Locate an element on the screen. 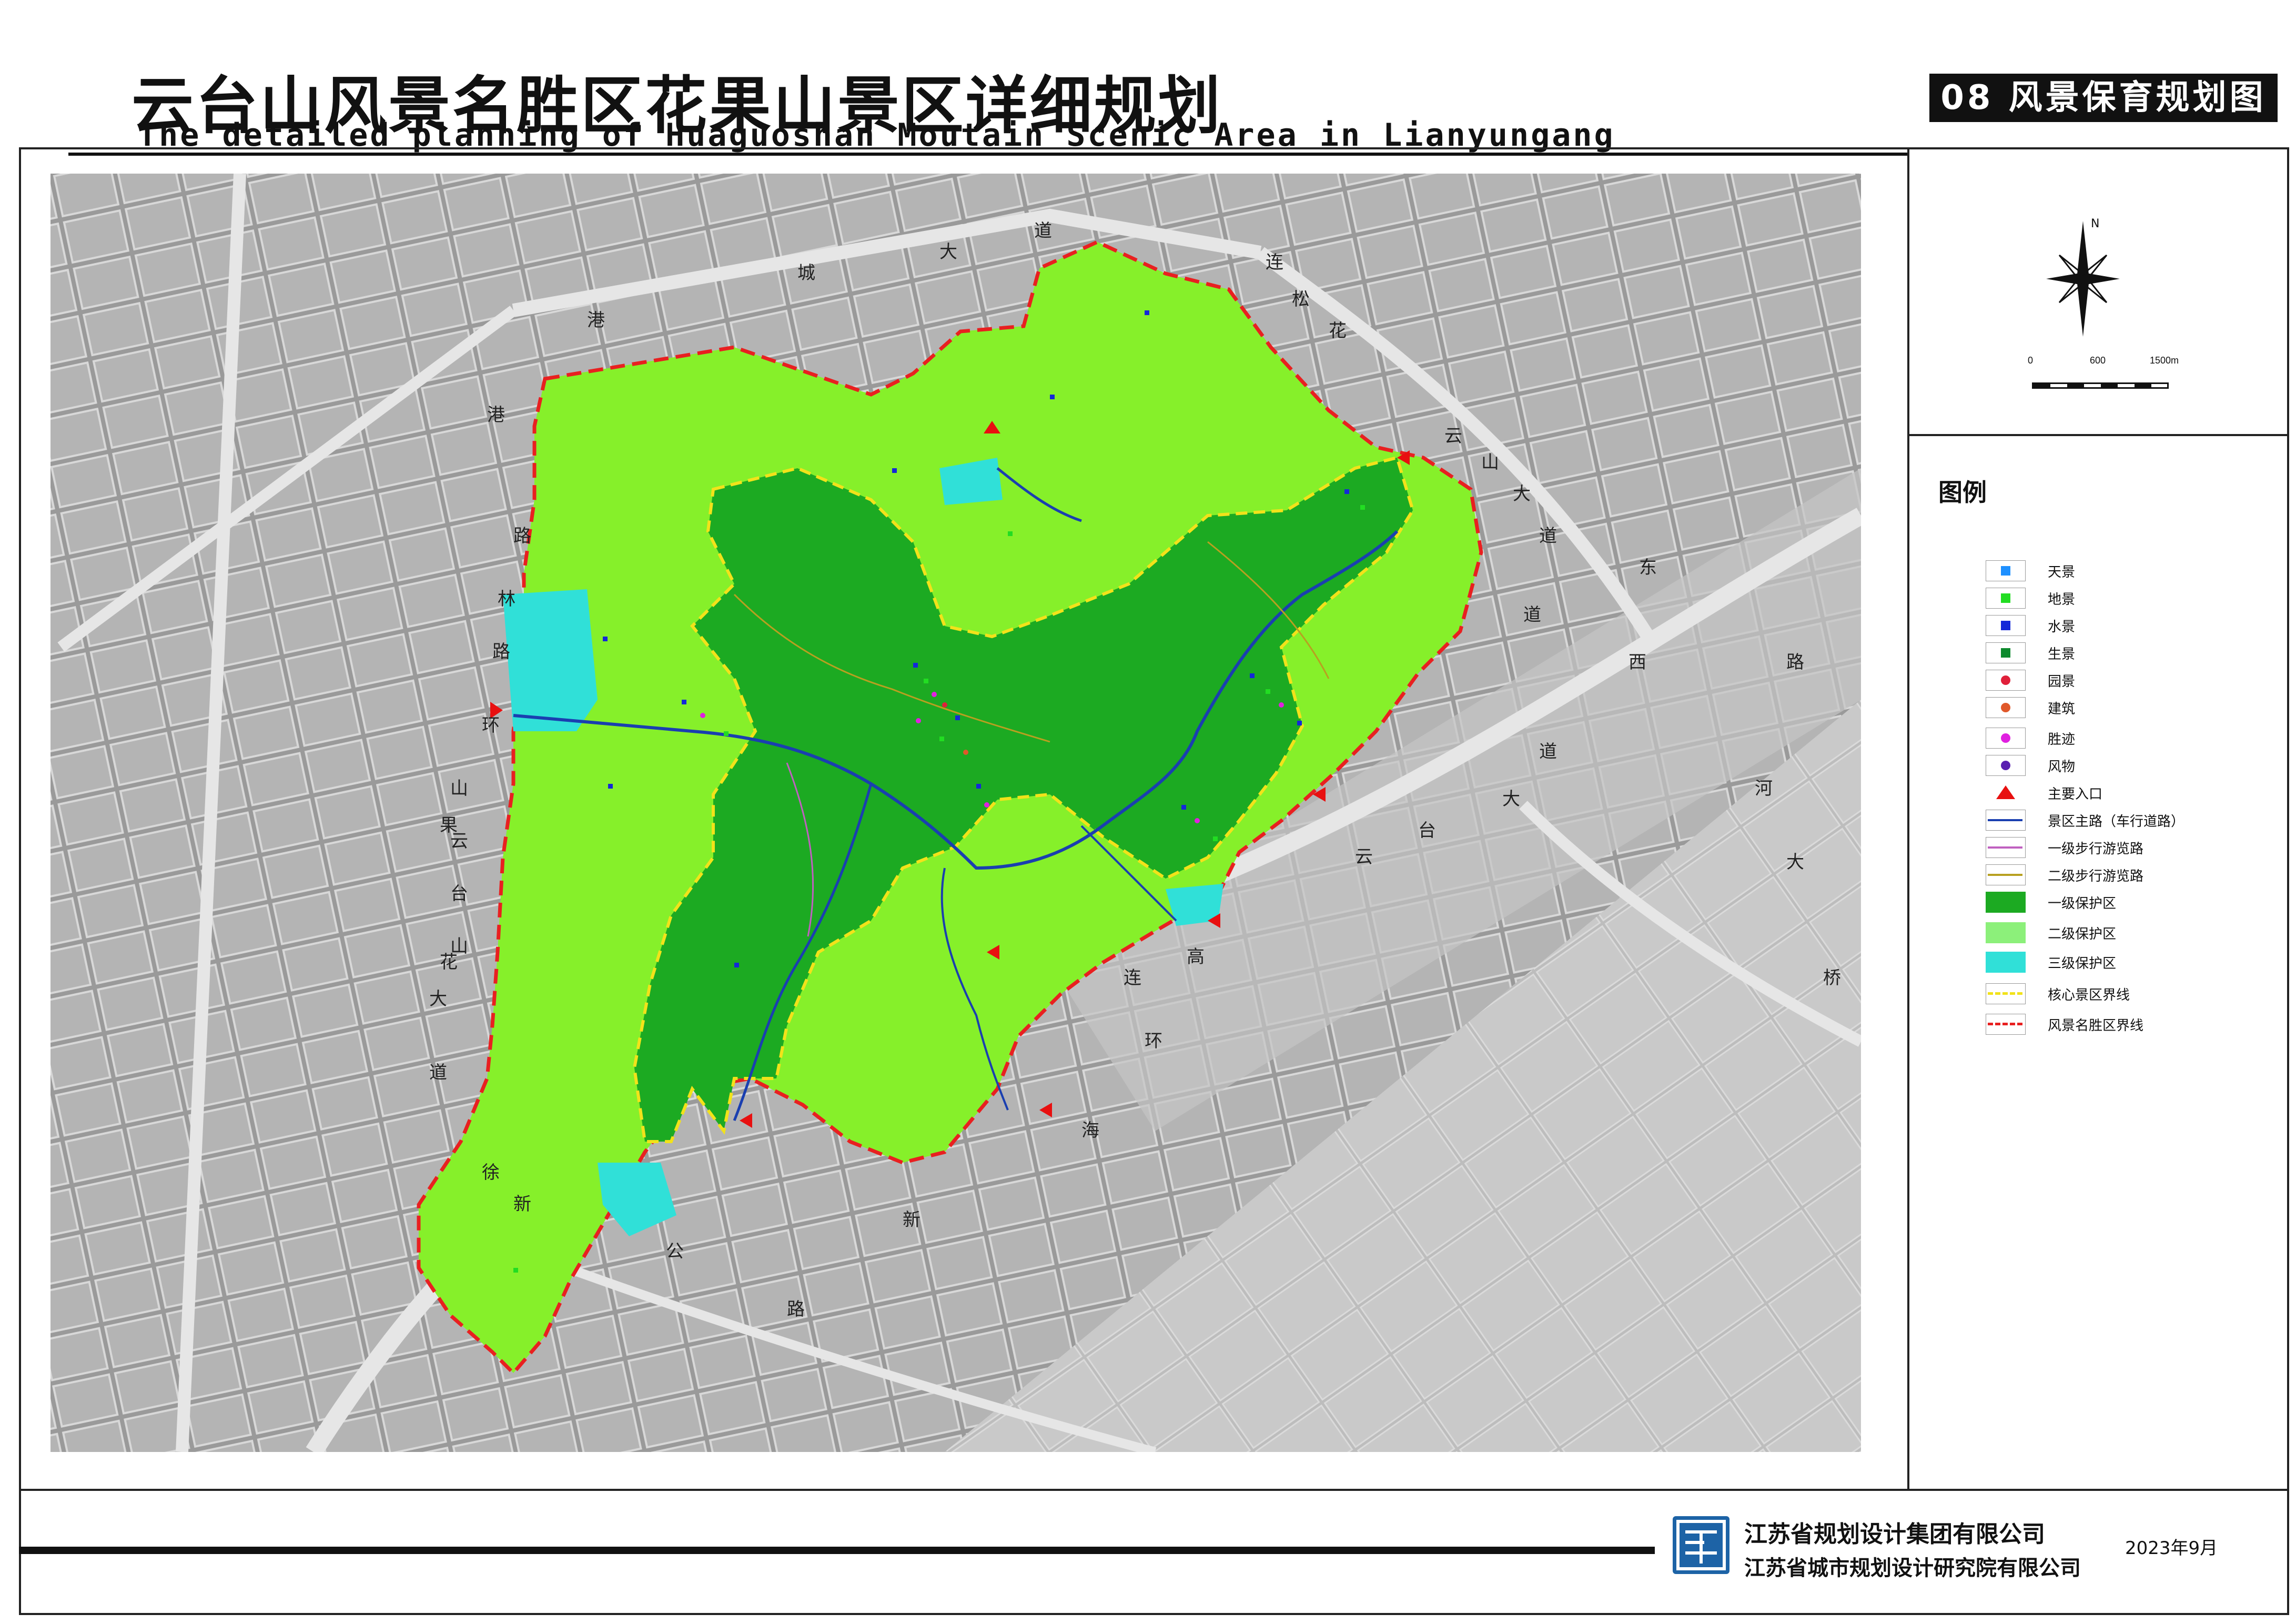 The width and height of the screenshot is (2296, 1624). side-panel-divider is located at coordinates (1908, 818).